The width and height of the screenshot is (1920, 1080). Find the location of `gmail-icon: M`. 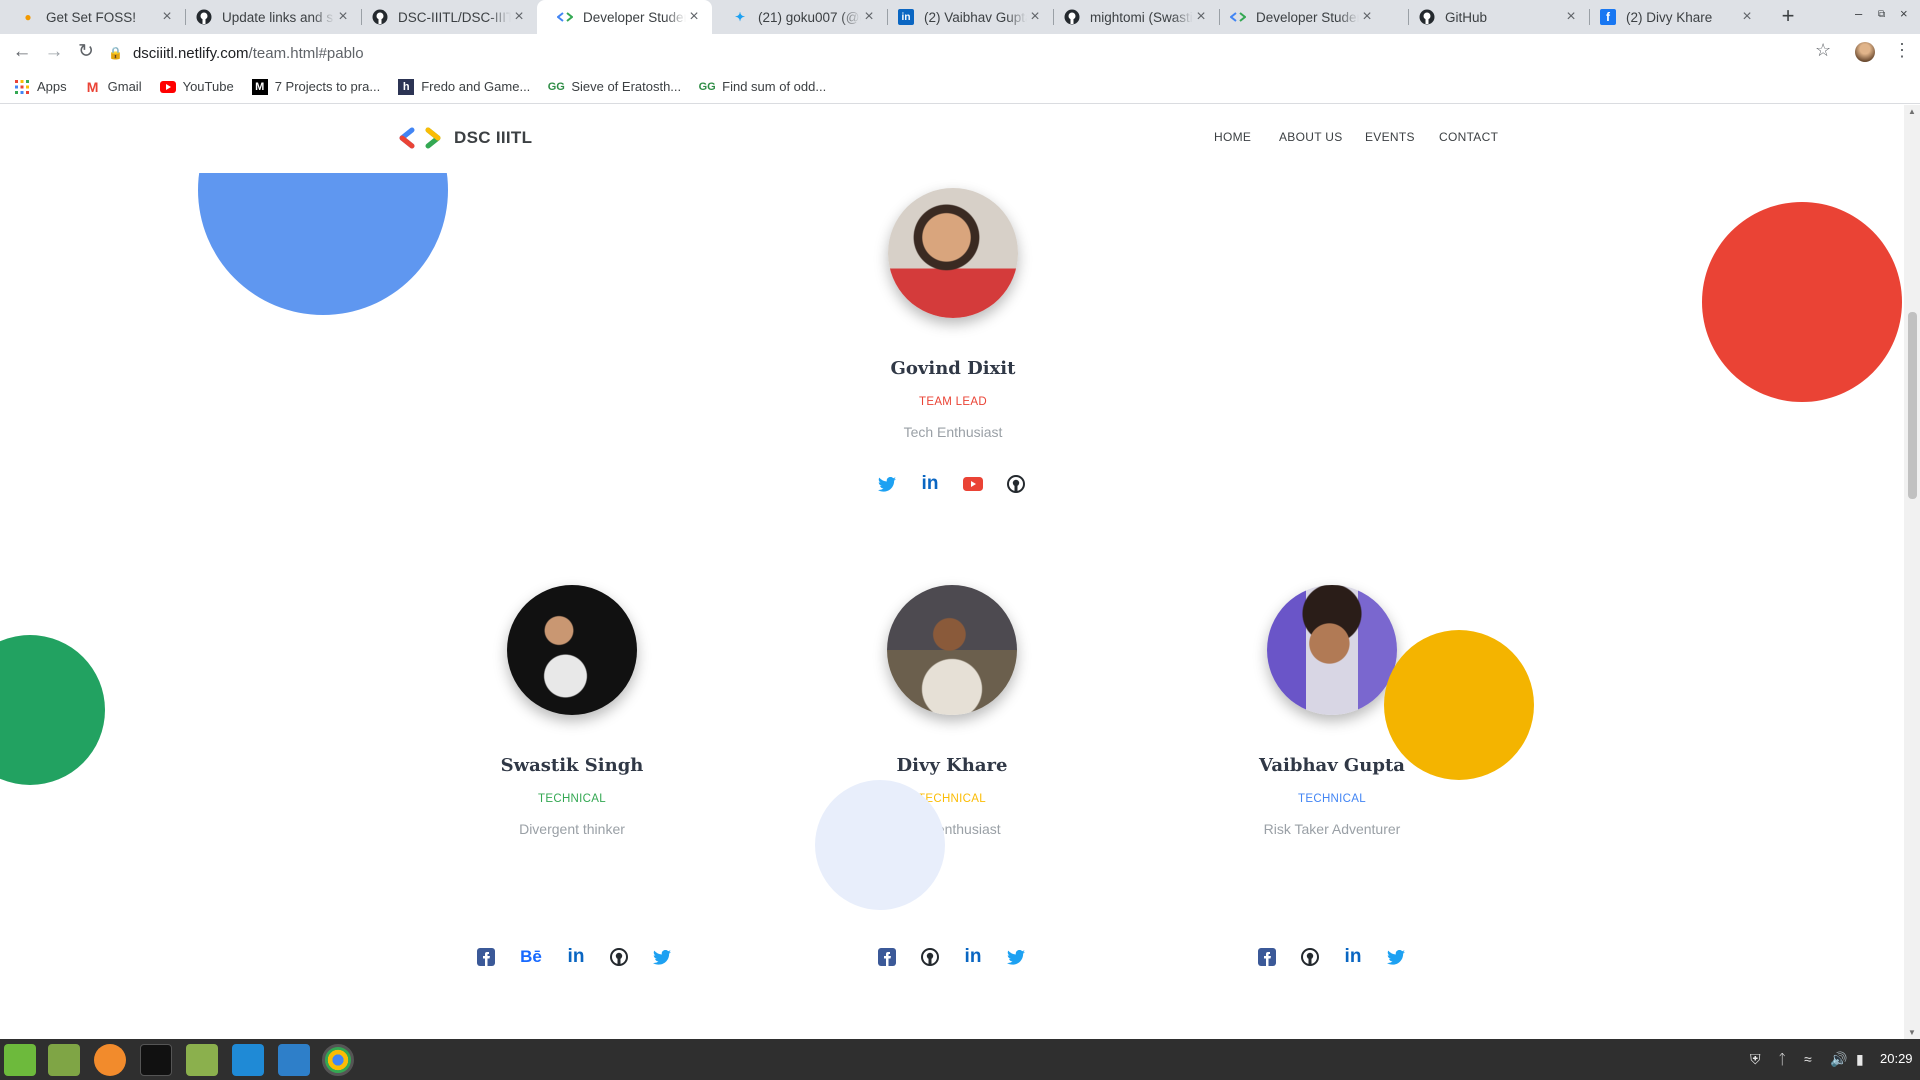

gmail-icon: M is located at coordinates (92, 86).